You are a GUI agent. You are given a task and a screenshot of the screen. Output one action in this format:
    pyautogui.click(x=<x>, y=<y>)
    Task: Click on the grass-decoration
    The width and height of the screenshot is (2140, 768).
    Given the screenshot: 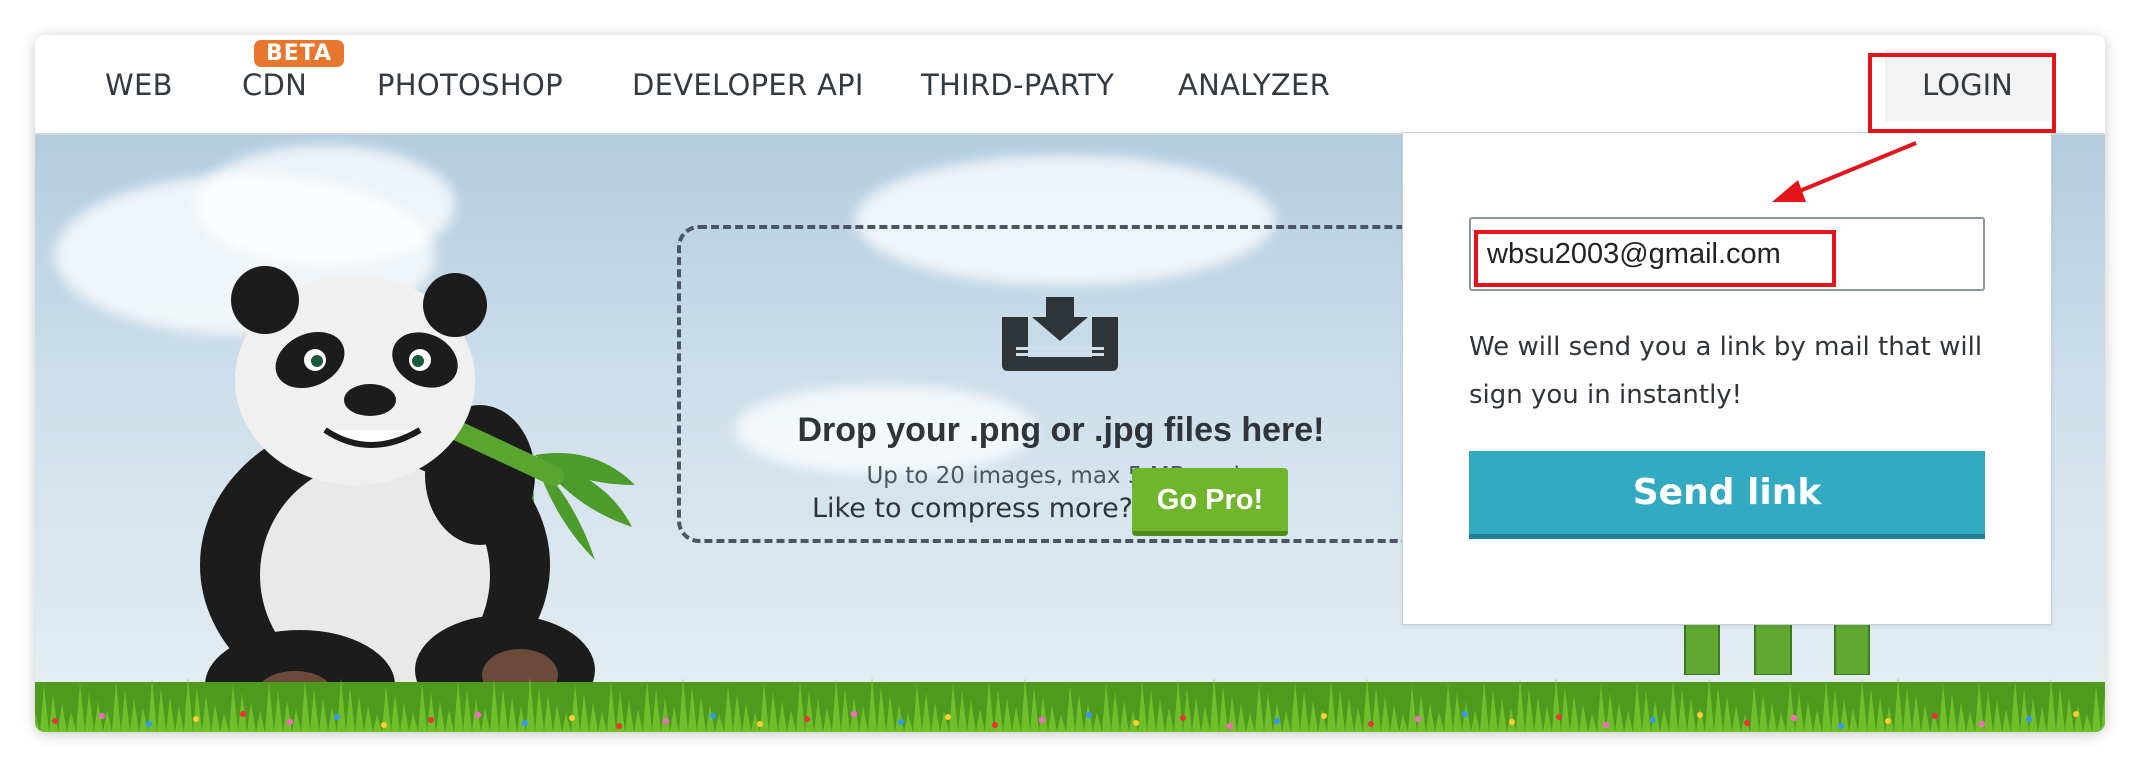 What is the action you would take?
    pyautogui.click(x=1070, y=704)
    